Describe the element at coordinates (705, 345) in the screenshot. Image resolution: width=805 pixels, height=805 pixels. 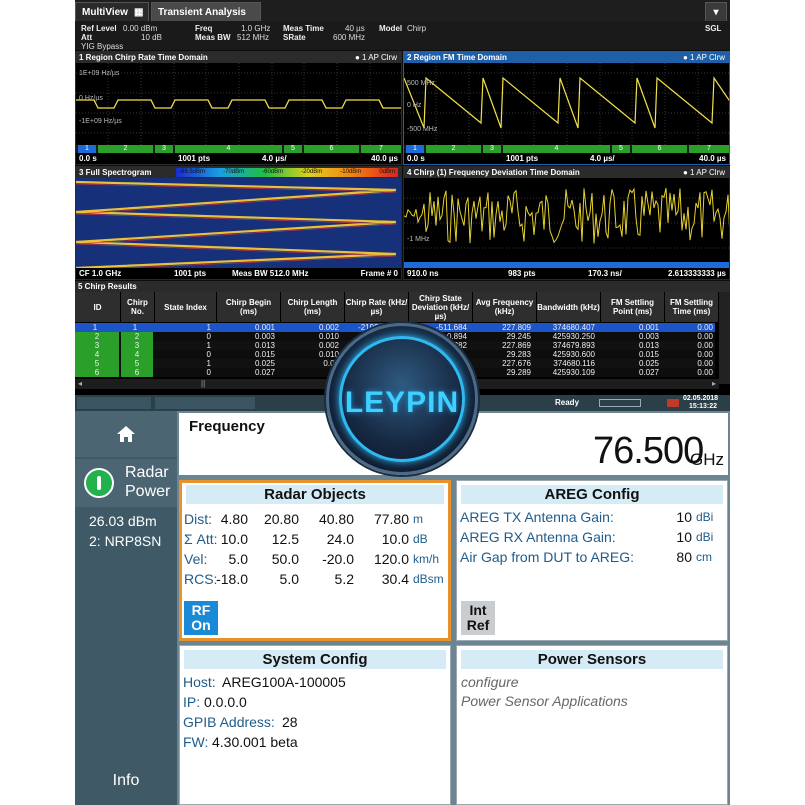
I see `table-cell: 0.00` at that location.